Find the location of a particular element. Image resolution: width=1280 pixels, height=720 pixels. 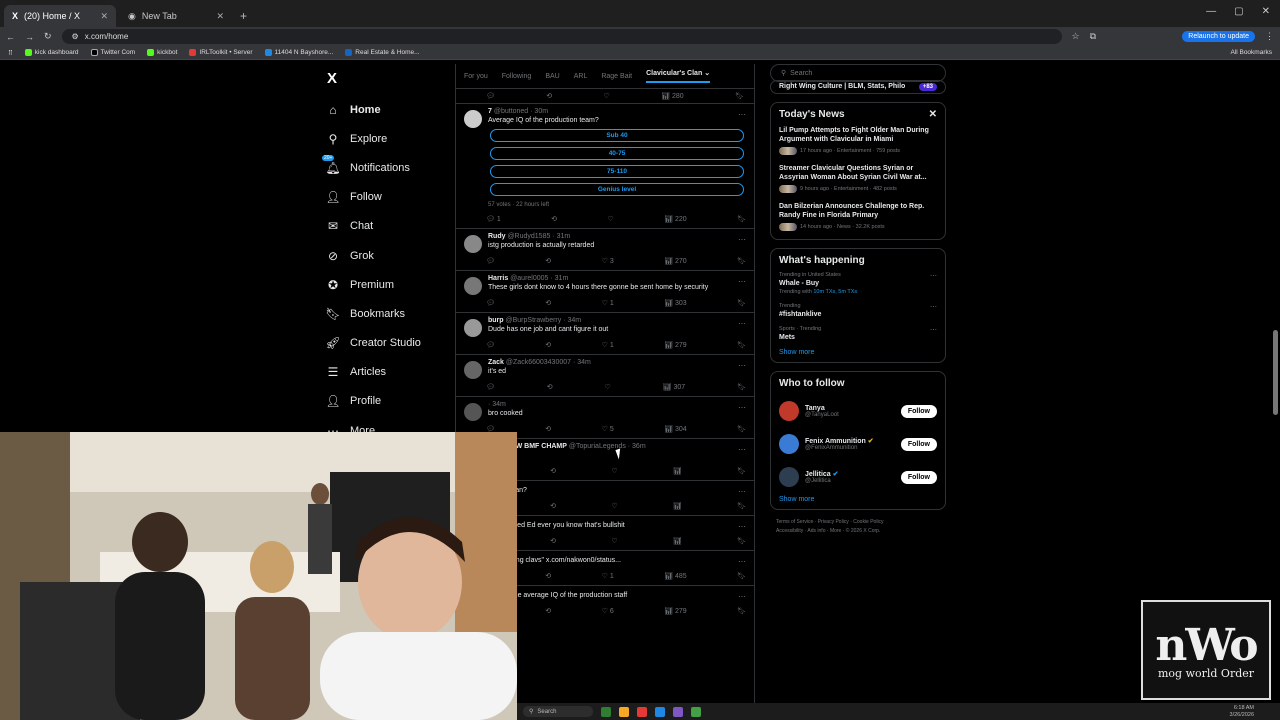

close-window-icon: ✕ is located at coordinates (1266, 11).